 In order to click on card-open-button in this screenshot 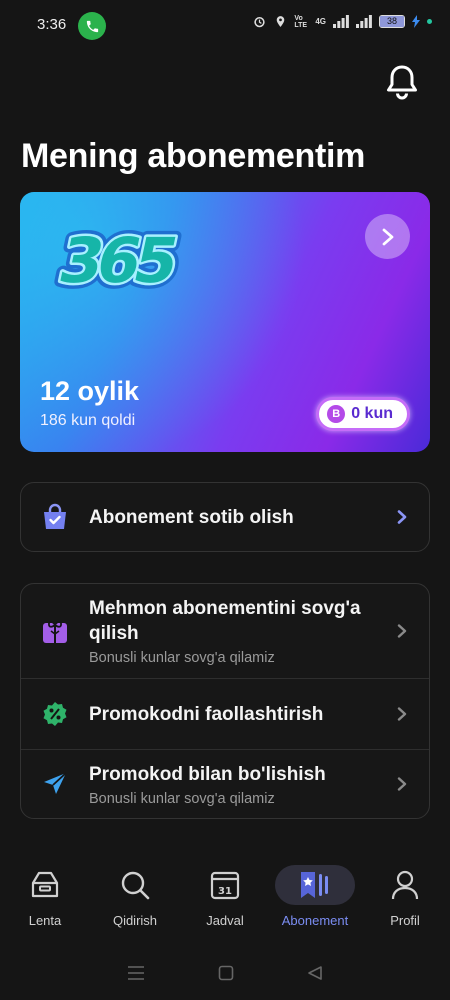, I will do `click(387, 236)`.